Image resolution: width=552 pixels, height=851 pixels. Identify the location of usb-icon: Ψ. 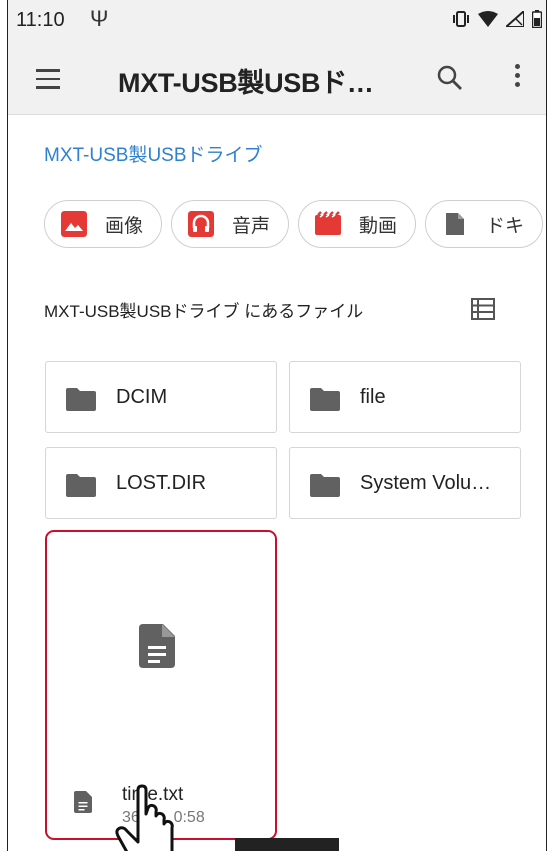
(99, 18).